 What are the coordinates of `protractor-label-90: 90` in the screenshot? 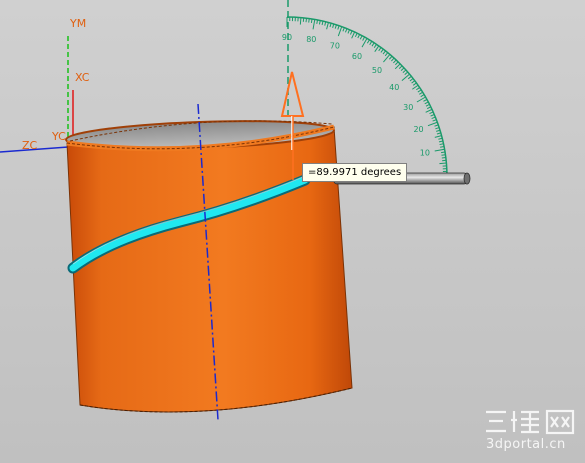 It's located at (287, 37).